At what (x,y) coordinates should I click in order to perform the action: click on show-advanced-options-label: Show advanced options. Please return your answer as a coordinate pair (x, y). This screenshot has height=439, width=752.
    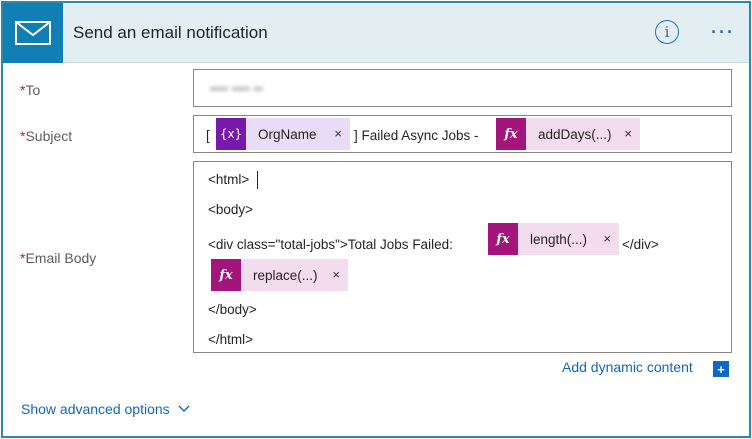
    Looking at the image, I should click on (95, 409).